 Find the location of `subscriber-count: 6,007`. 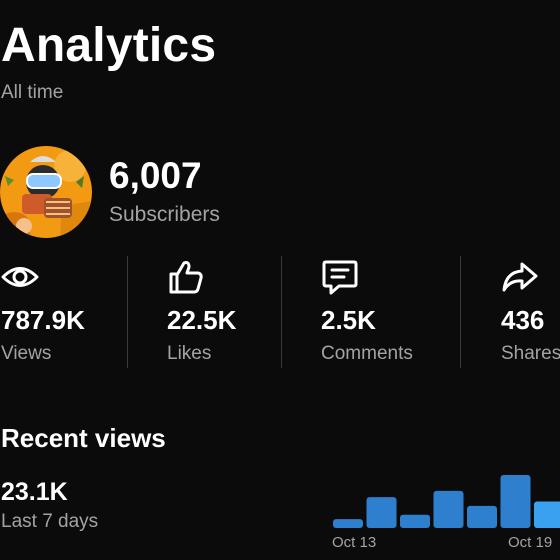

subscriber-count: 6,007 is located at coordinates (155, 175).